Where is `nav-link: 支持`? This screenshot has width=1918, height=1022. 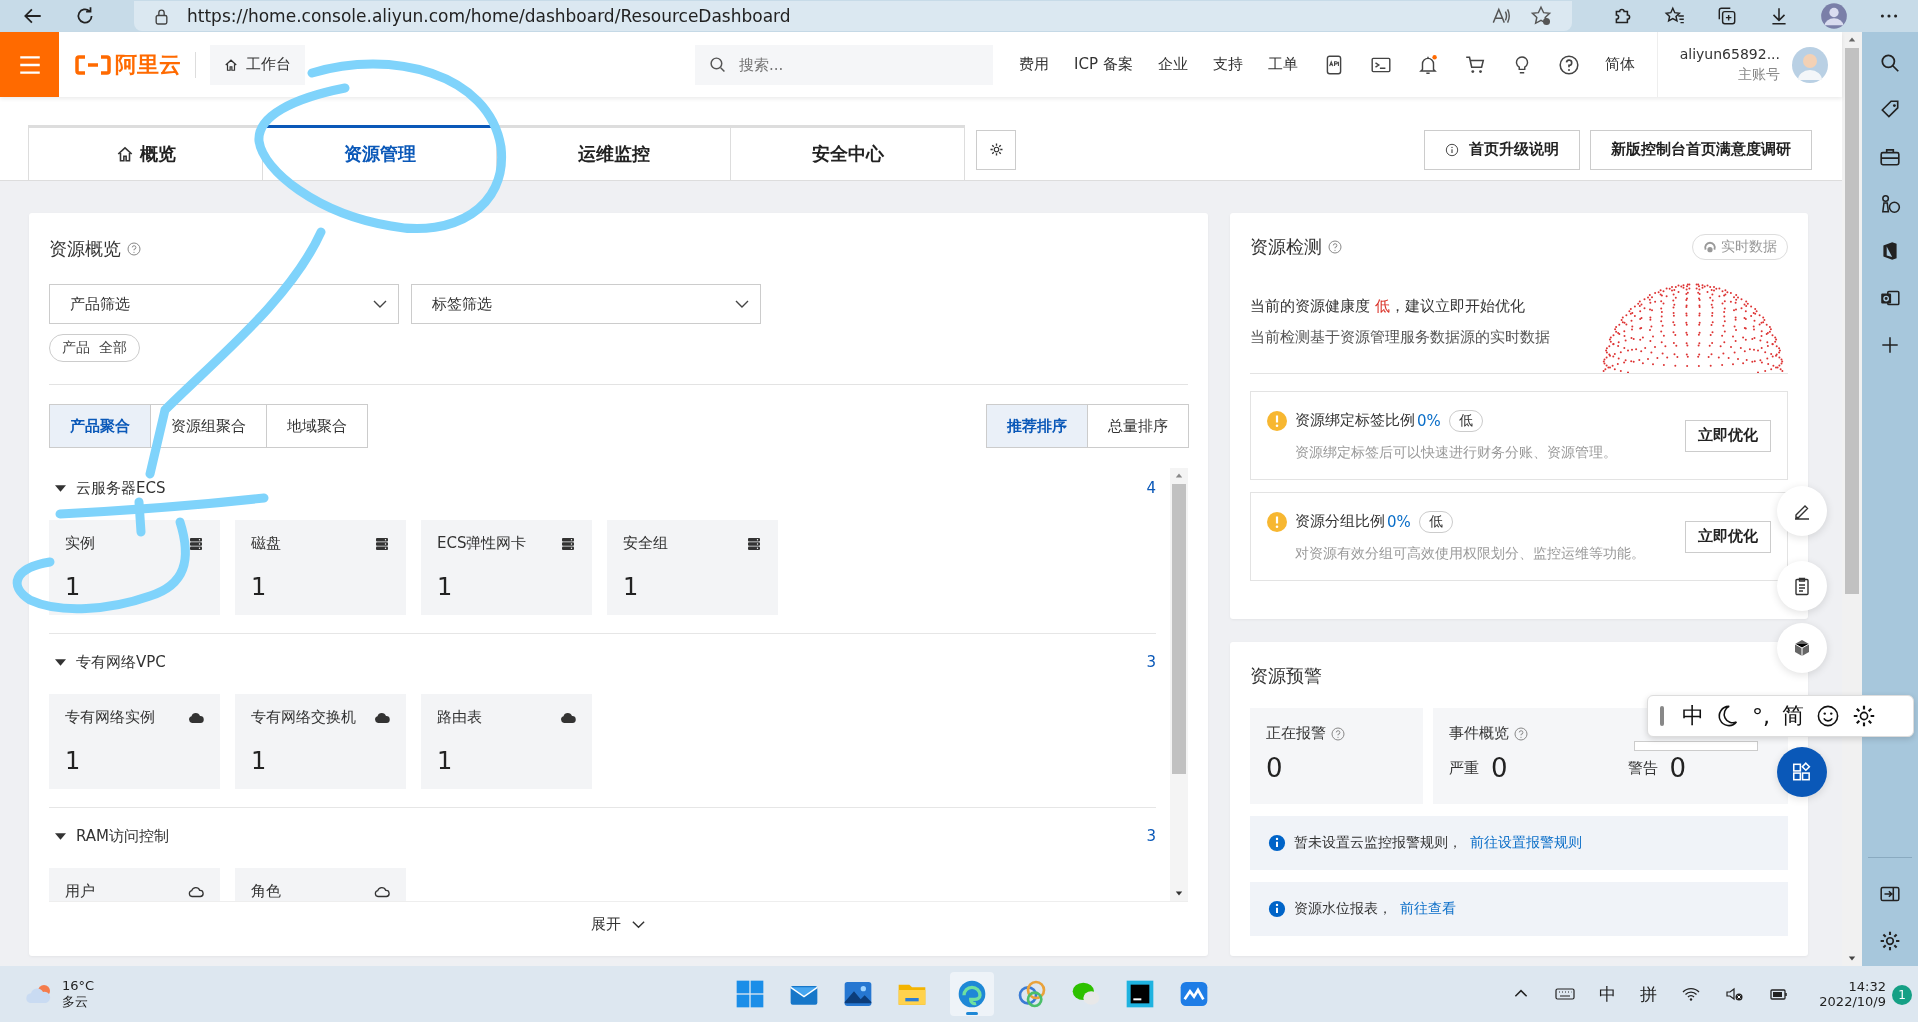
nav-link: 支持 is located at coordinates (1227, 64).